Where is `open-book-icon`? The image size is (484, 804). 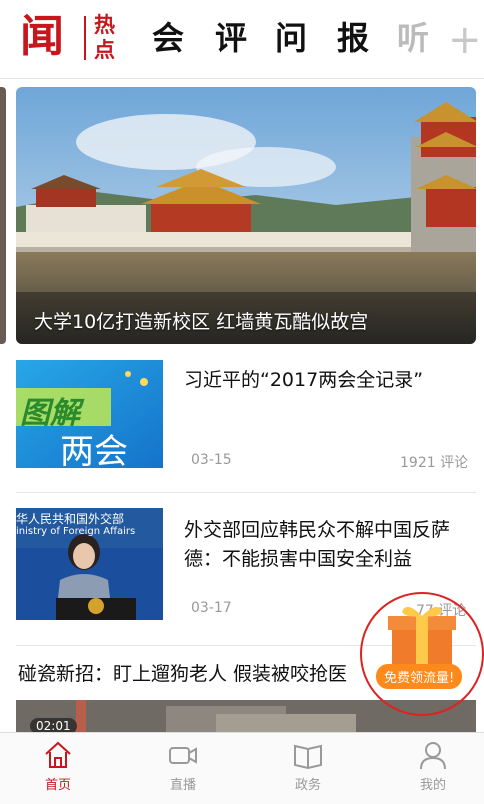
open-book-icon is located at coordinates (308, 757).